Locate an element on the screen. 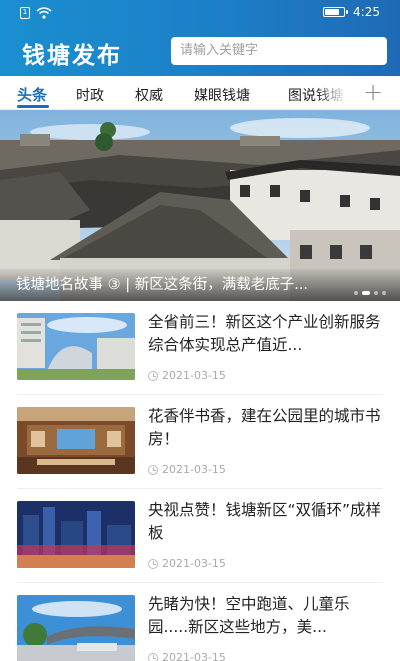 The width and height of the screenshot is (400, 661). category-tabs: 头条 时政 权威 媒眼钱塘 图说钱塘 + is located at coordinates (200, 93).